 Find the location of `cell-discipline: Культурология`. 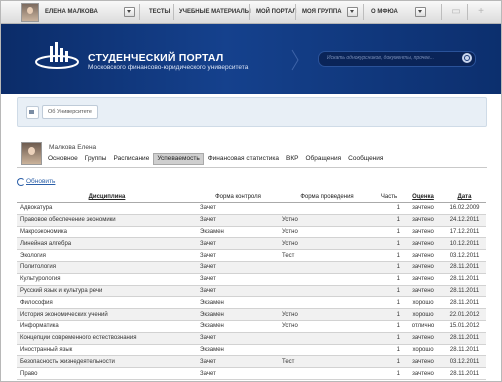

cell-discipline: Культурология is located at coordinates (107, 279).